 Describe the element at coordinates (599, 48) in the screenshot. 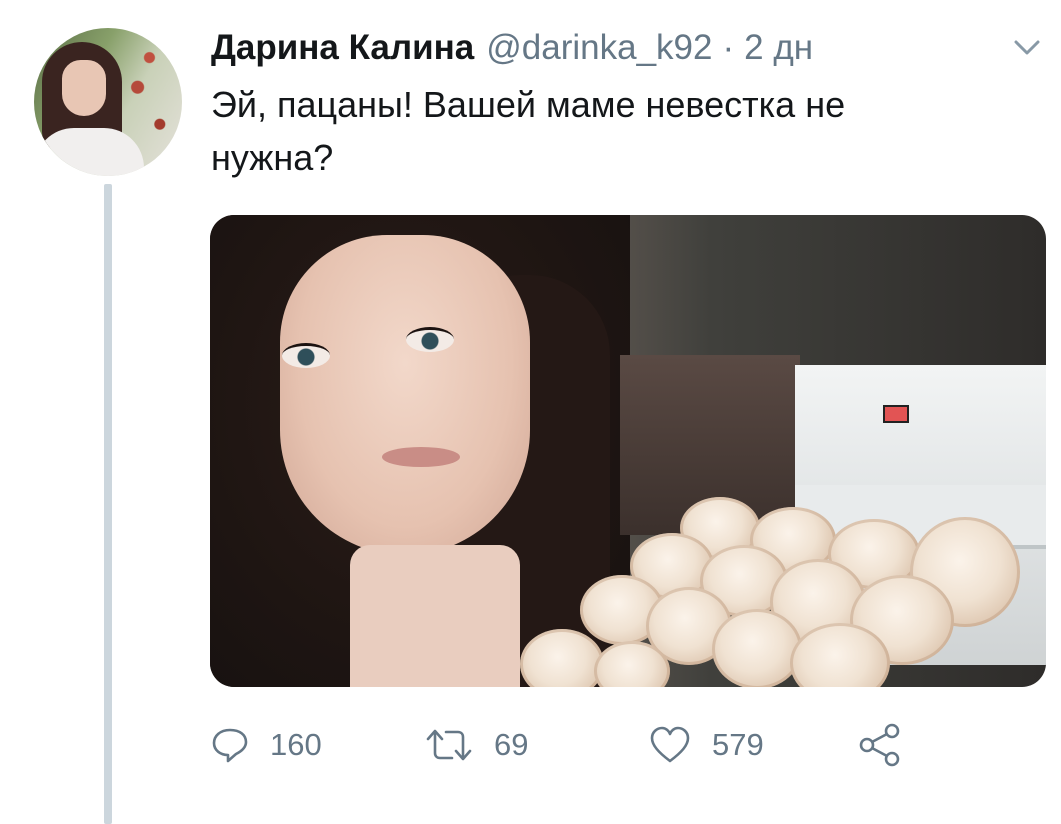

I see `author-handle: @darinka_k92` at that location.